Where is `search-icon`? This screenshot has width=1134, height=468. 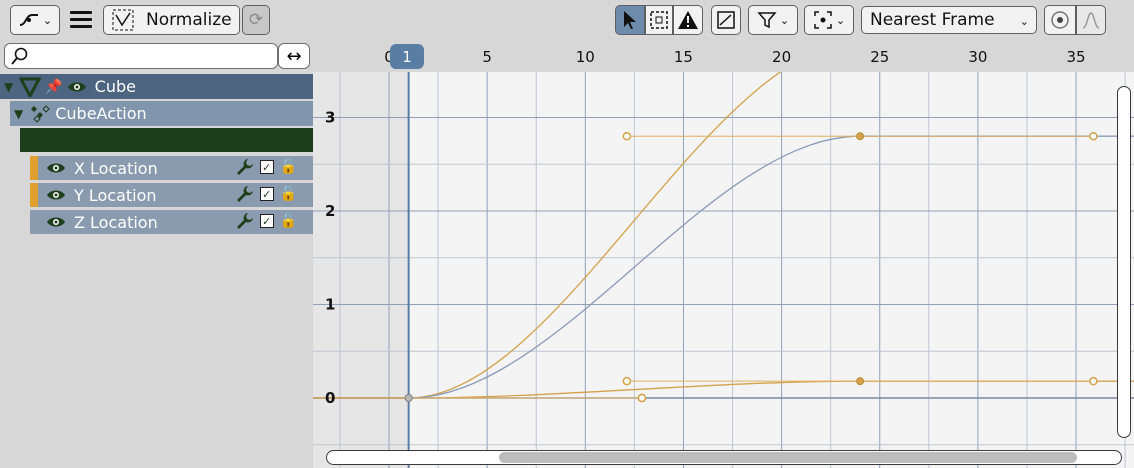 search-icon is located at coordinates (19, 56).